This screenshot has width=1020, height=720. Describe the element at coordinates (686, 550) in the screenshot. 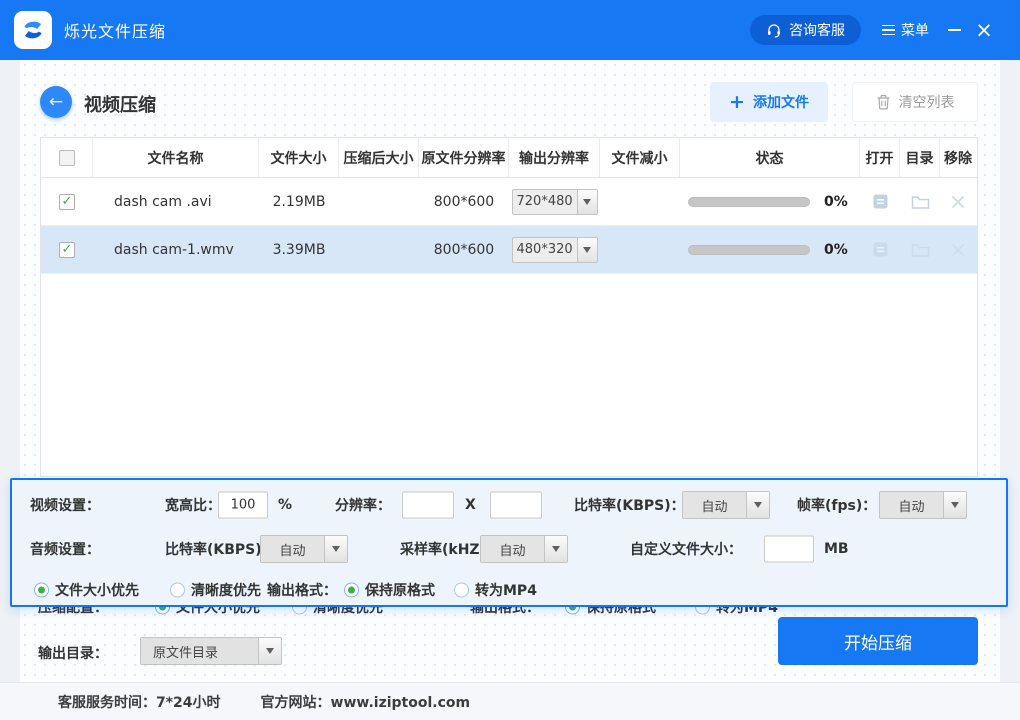

I see `custom-size-label: 自定义文件大小：` at that location.